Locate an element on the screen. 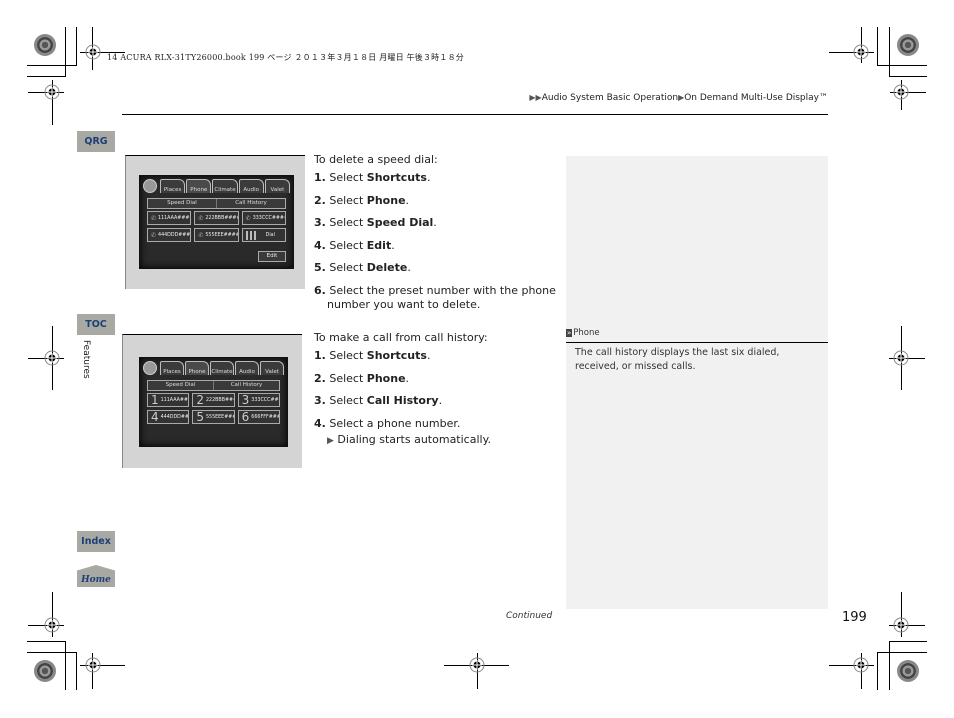  instruction-step: 3. Select Call History. is located at coordinates (378, 400).